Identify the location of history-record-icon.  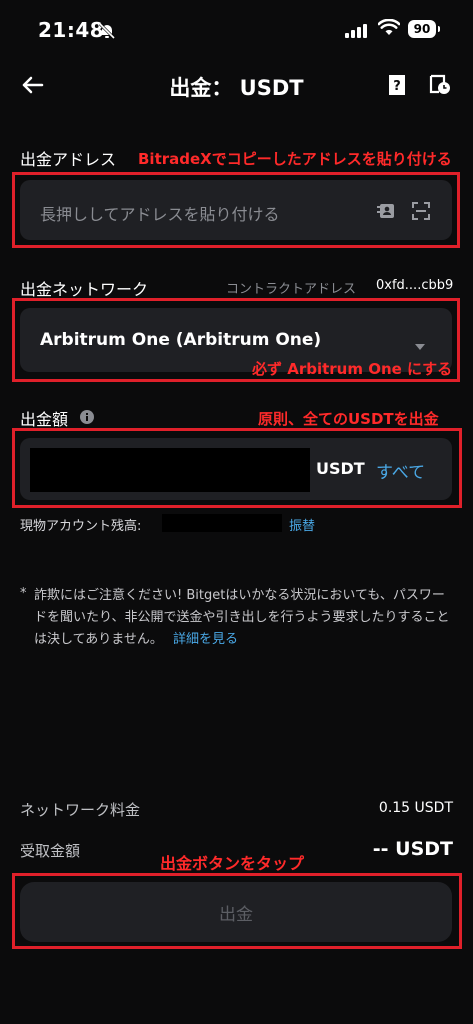
(440, 86).